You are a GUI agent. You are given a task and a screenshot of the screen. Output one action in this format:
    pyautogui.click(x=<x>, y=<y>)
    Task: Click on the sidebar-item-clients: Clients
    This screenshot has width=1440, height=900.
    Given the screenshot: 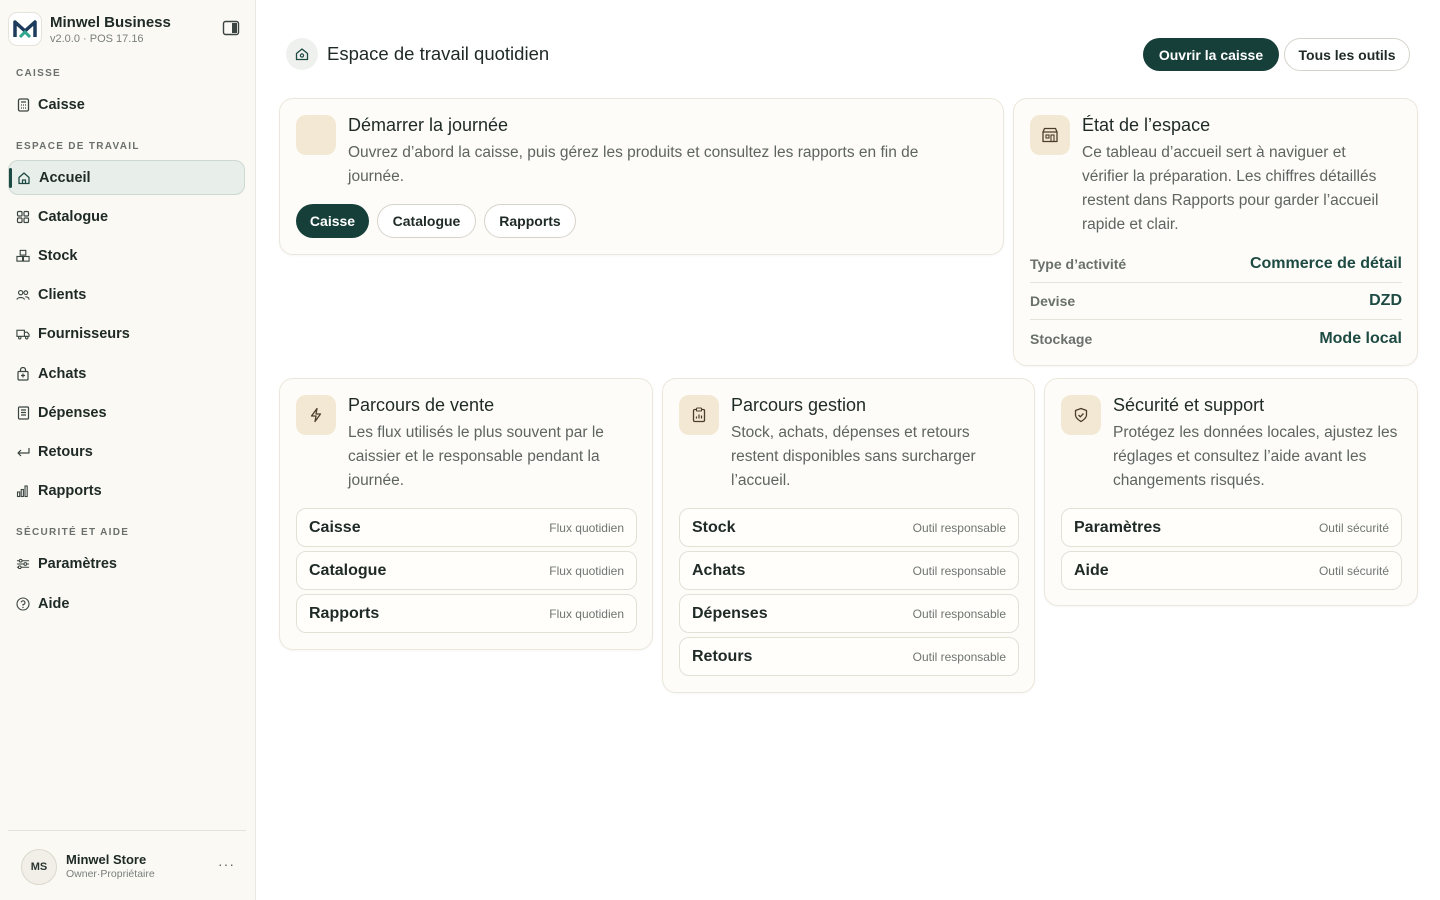 What is the action you would take?
    pyautogui.click(x=126, y=294)
    